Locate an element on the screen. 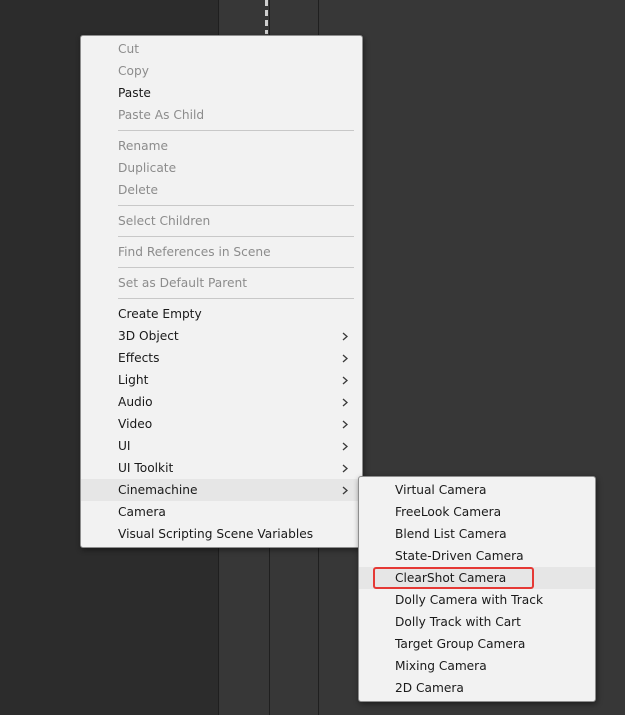 Image resolution: width=625 pixels, height=715 pixels. menu-item-set-default-parent: Set as Default Parent is located at coordinates (221, 283).